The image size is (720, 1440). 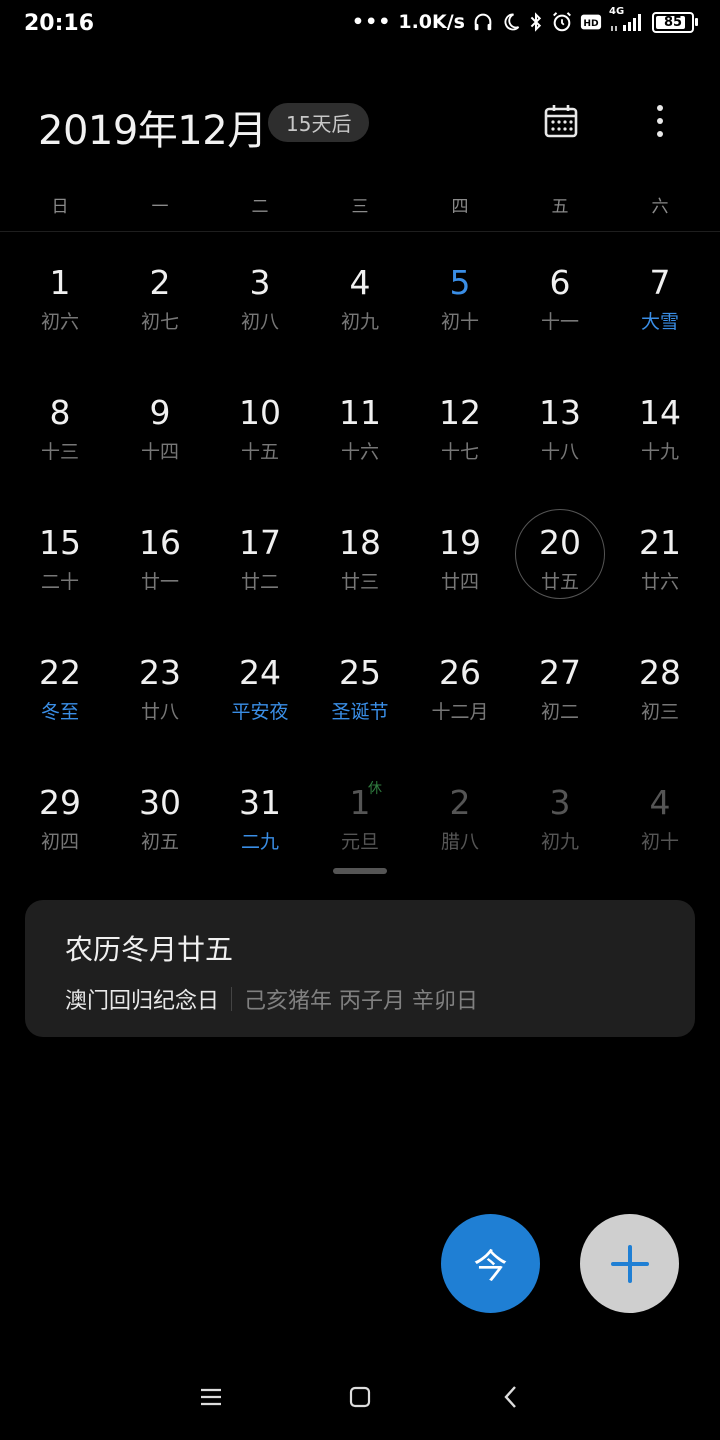 I want to click on day-cell: 12 十七, so click(x=460, y=445).